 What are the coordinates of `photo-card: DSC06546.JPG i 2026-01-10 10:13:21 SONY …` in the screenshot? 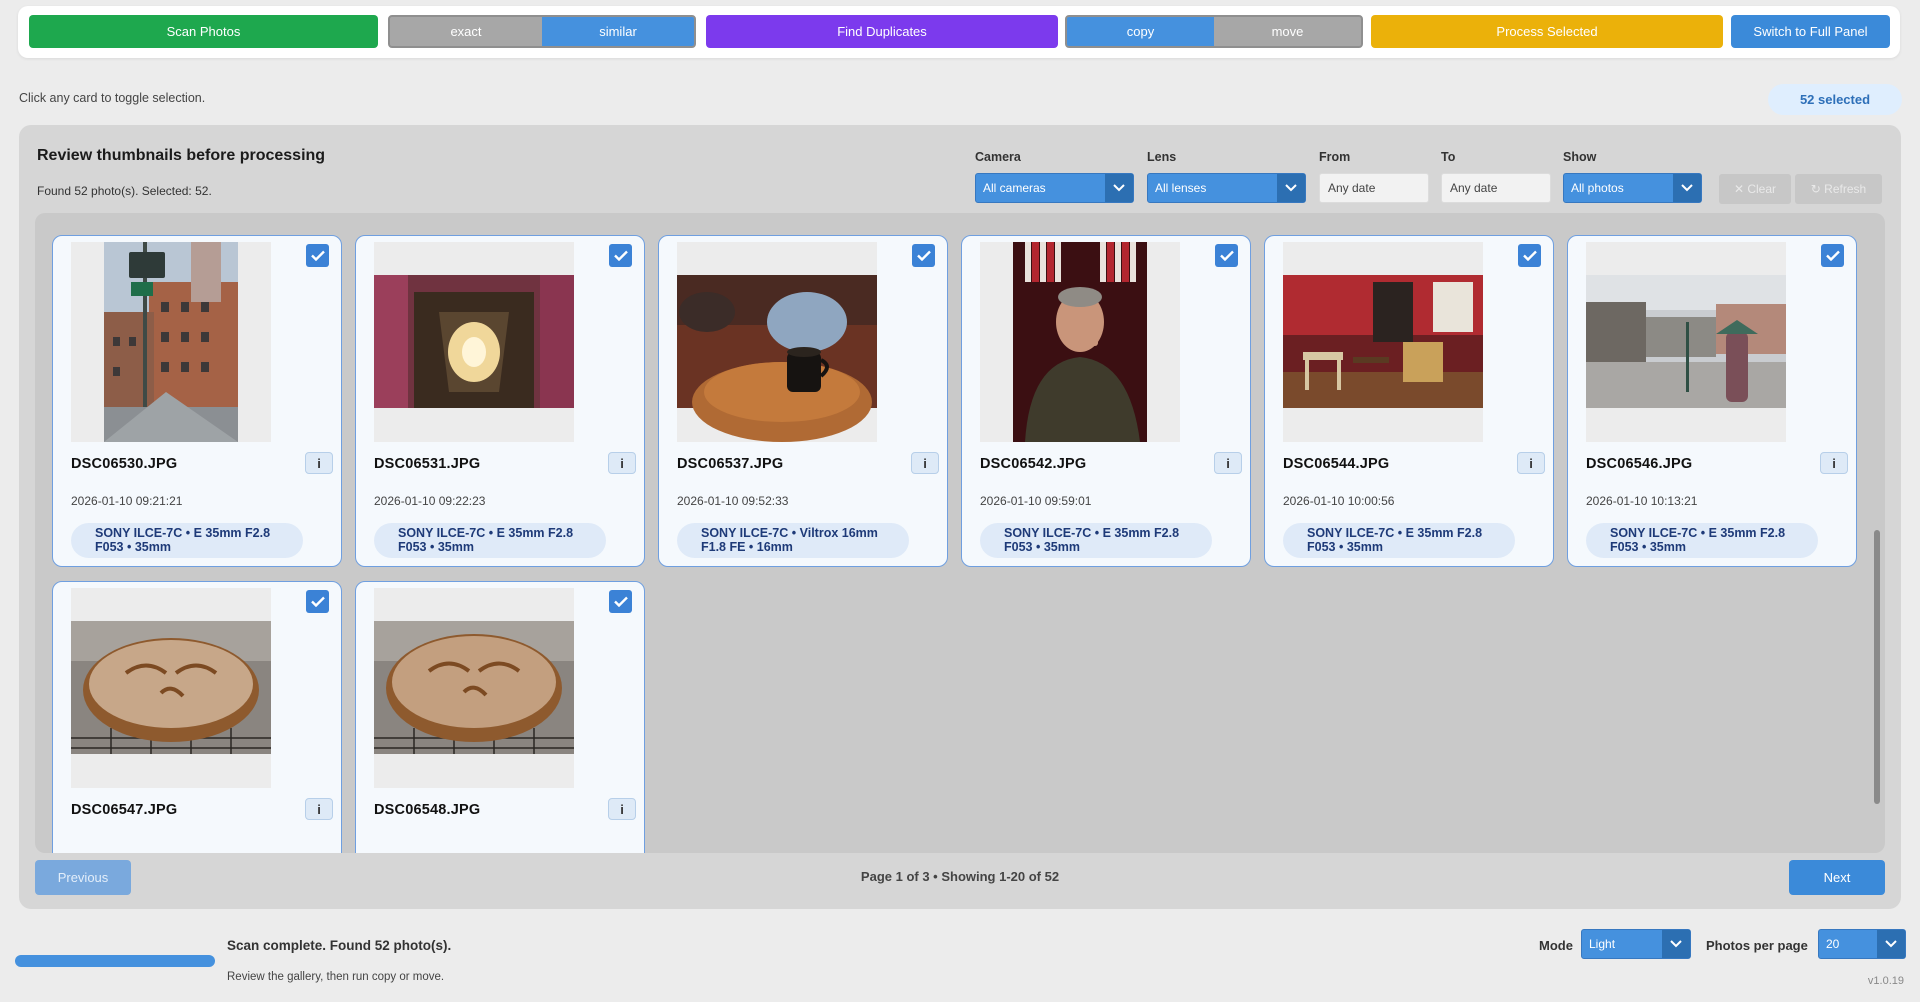 It's located at (1712, 401).